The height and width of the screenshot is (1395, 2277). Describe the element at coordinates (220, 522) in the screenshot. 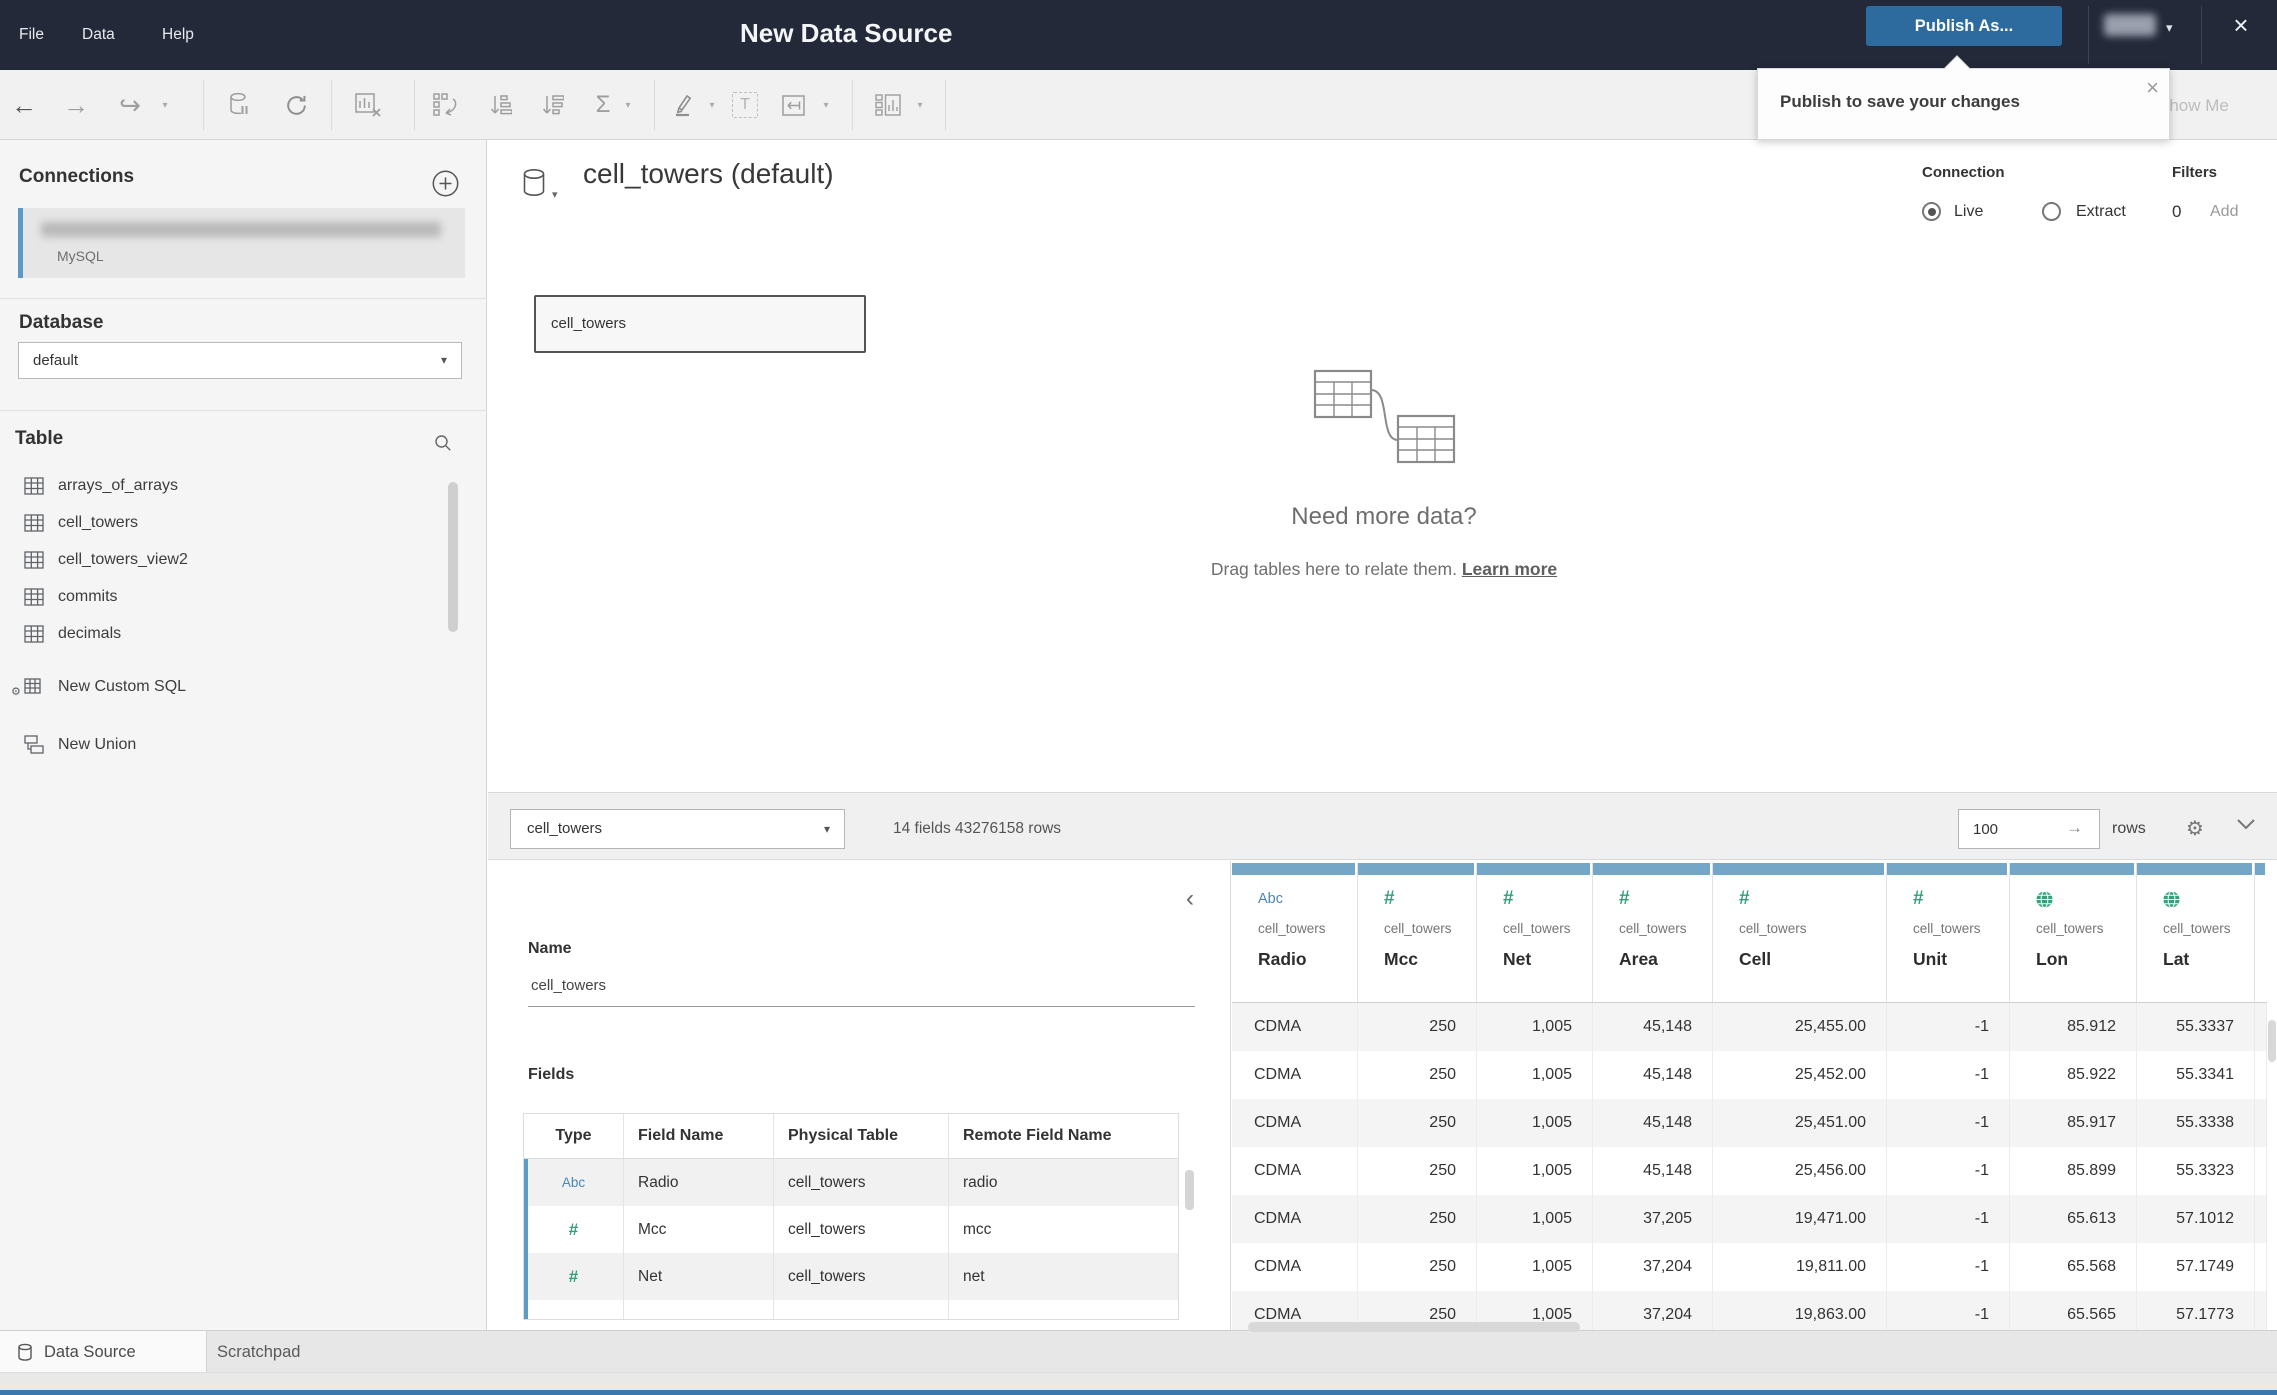

I see `sidebar-item-cell-towers: cell_towers` at that location.